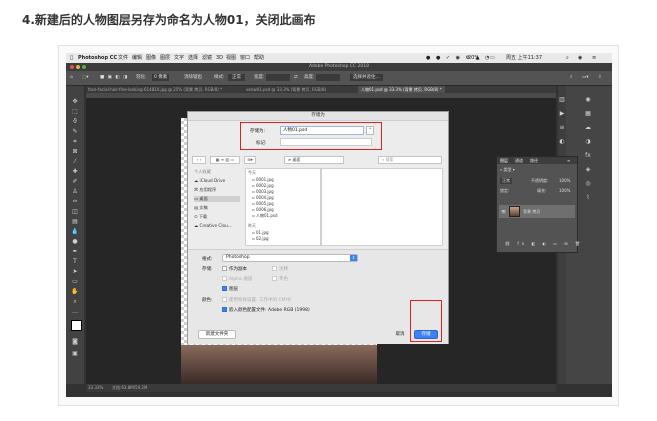 This screenshot has height=421, width=657. What do you see at coordinates (207, 58) in the screenshot?
I see `menu-filter: 滤镜` at bounding box center [207, 58].